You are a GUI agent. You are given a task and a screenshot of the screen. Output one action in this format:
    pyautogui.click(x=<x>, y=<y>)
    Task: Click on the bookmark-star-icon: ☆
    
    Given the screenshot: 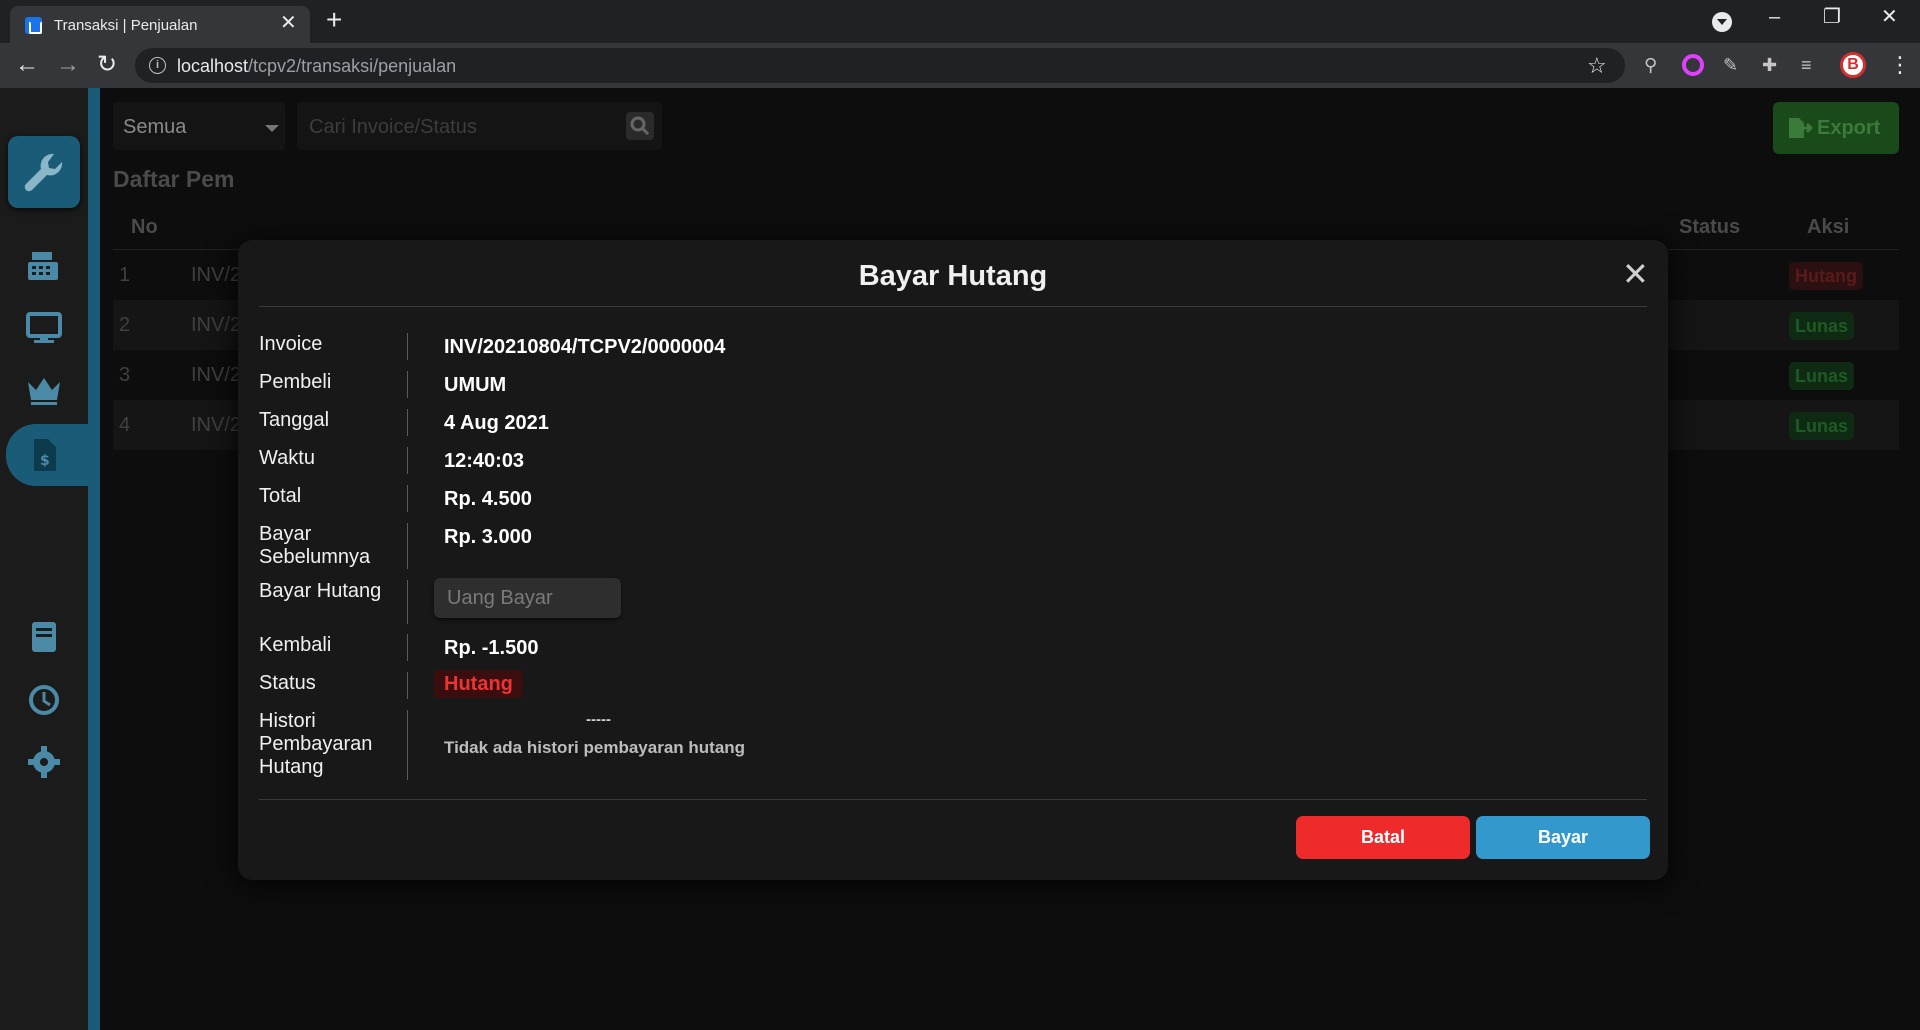 What is the action you would take?
    pyautogui.click(x=1597, y=66)
    